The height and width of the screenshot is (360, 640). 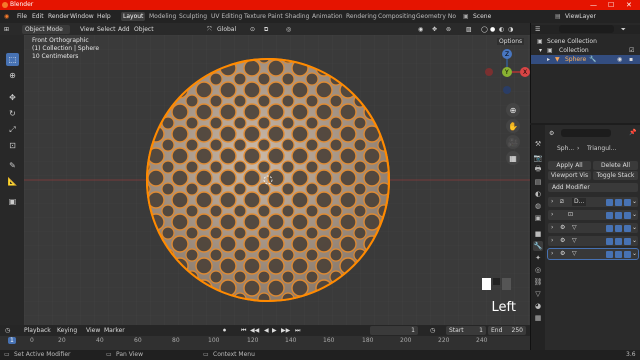 I want to click on preview-range-icon: ◷, so click(x=432, y=330).